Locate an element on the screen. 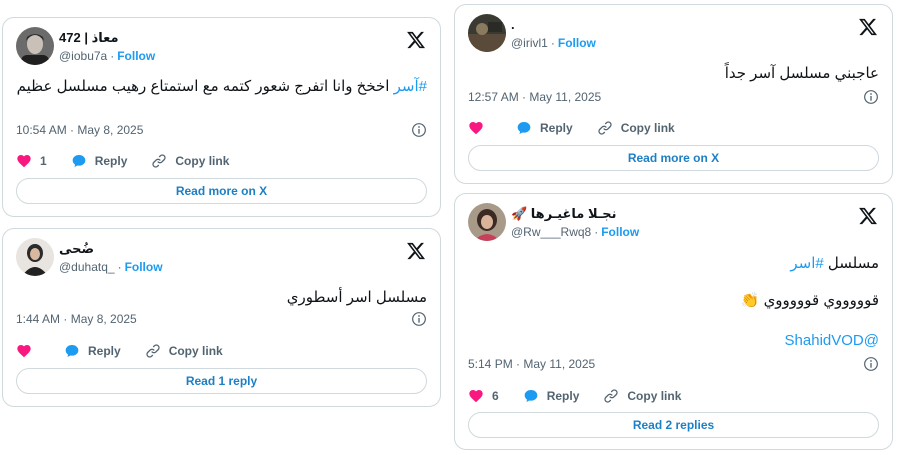 The width and height of the screenshot is (898, 455). handle: @iobu7a is located at coordinates (83, 56).